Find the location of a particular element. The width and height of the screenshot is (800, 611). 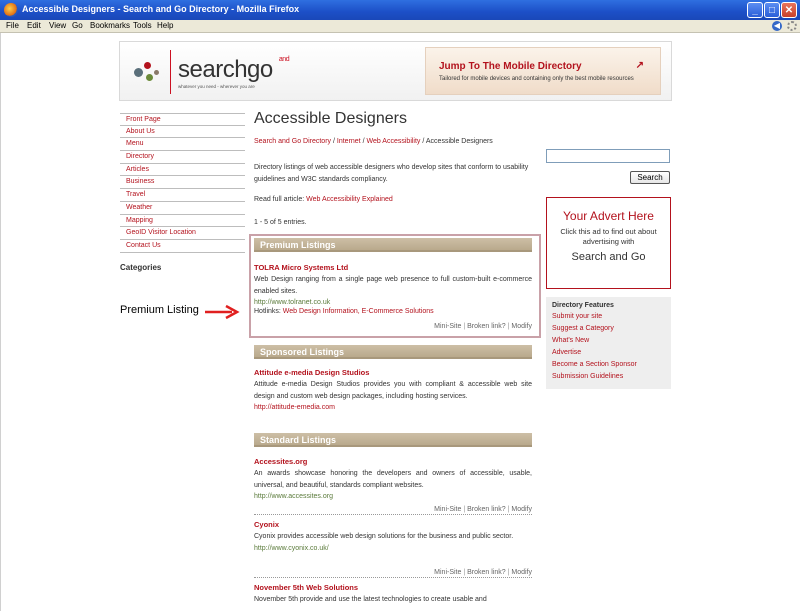

menu-view: View is located at coordinates (57, 25).